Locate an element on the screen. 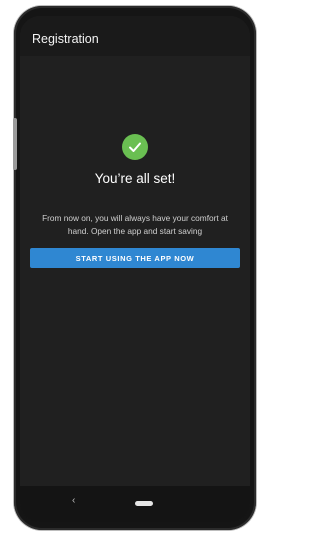  start-using-app-button: START USING THE APP NOW is located at coordinates (135, 258).